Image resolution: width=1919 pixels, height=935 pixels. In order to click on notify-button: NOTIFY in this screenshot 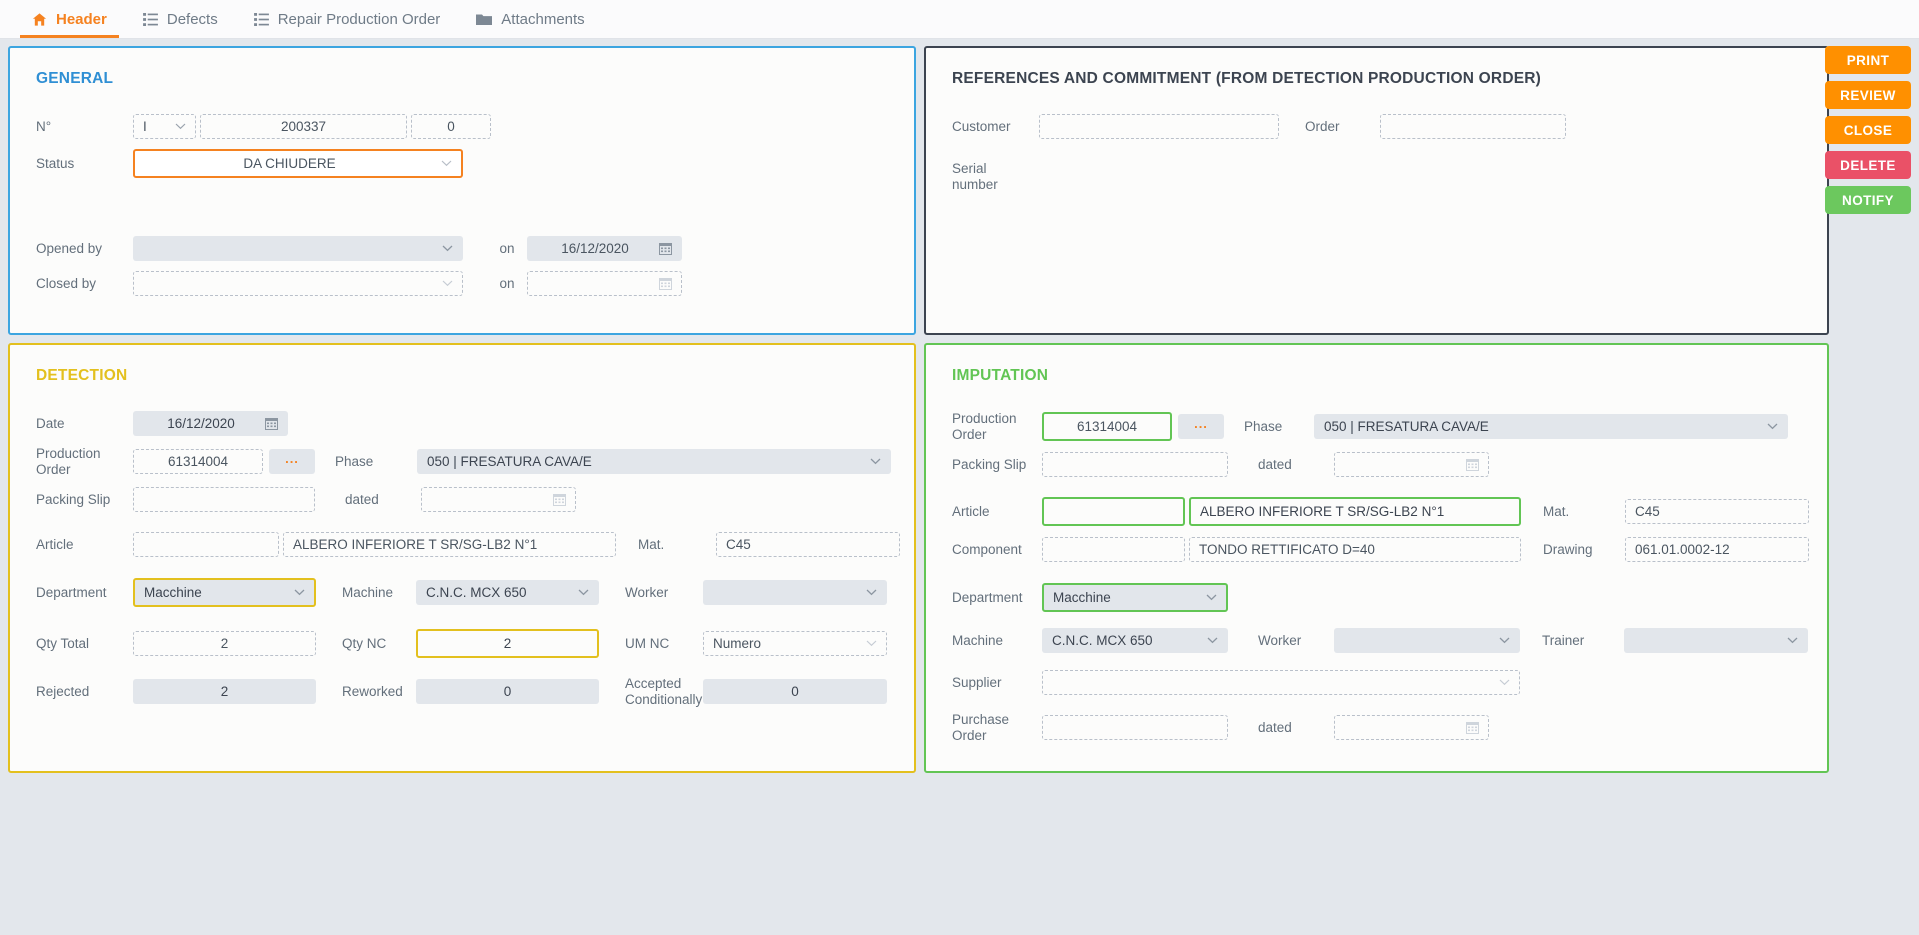, I will do `click(1868, 200)`.